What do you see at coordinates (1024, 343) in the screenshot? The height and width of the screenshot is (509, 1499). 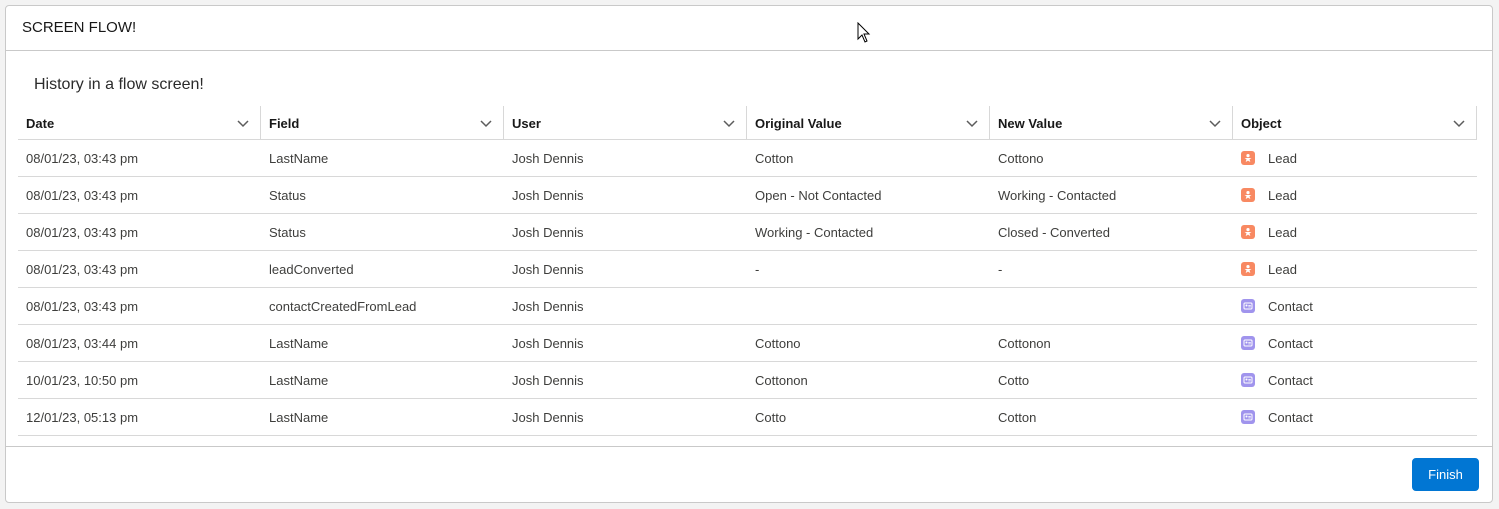 I see `cell-new-value: Cottonon` at bounding box center [1024, 343].